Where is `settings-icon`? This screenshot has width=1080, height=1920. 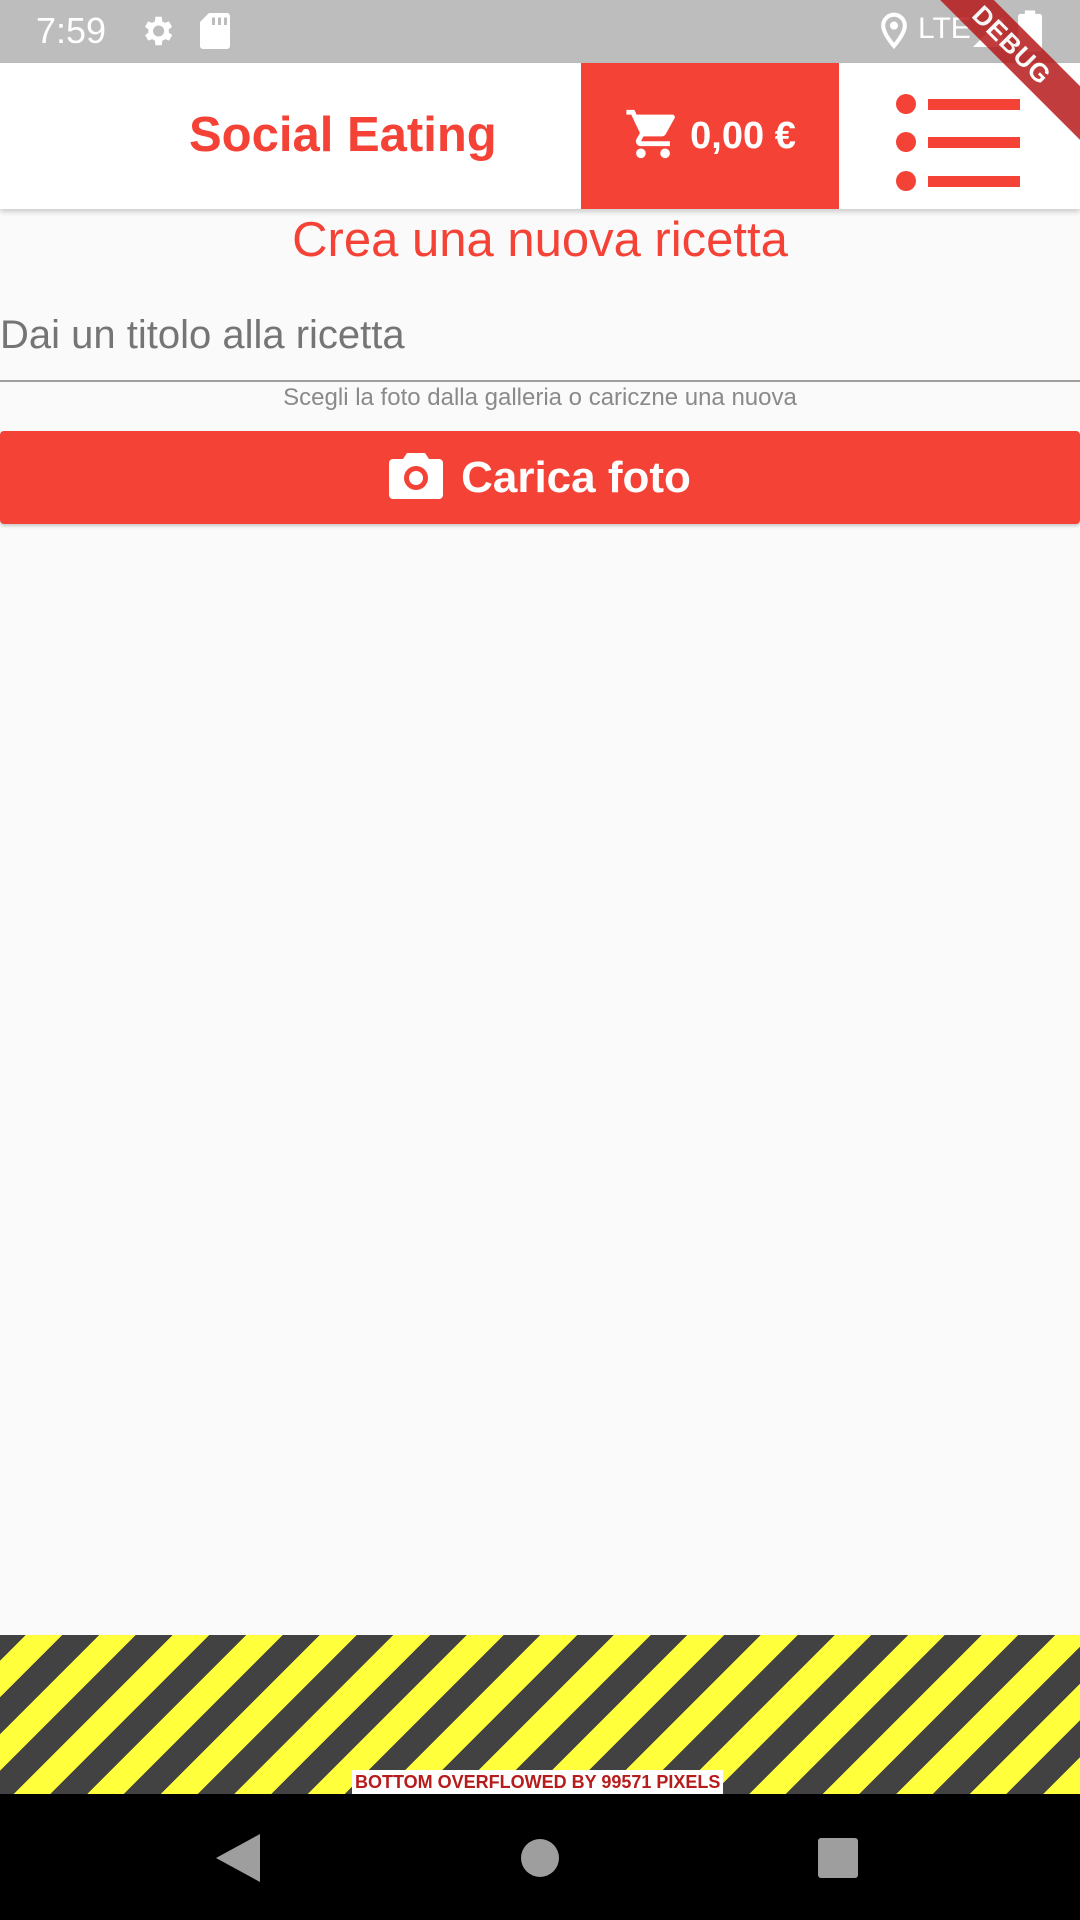
settings-icon is located at coordinates (157, 33).